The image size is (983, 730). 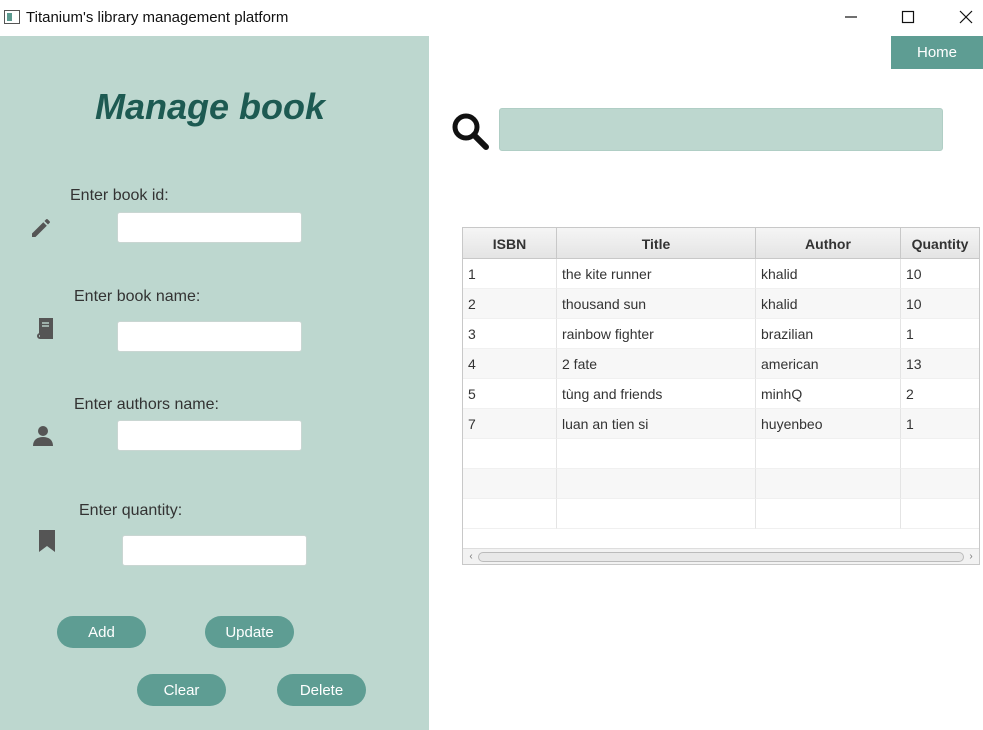 What do you see at coordinates (828, 364) in the screenshot?
I see `cell-author: american` at bounding box center [828, 364].